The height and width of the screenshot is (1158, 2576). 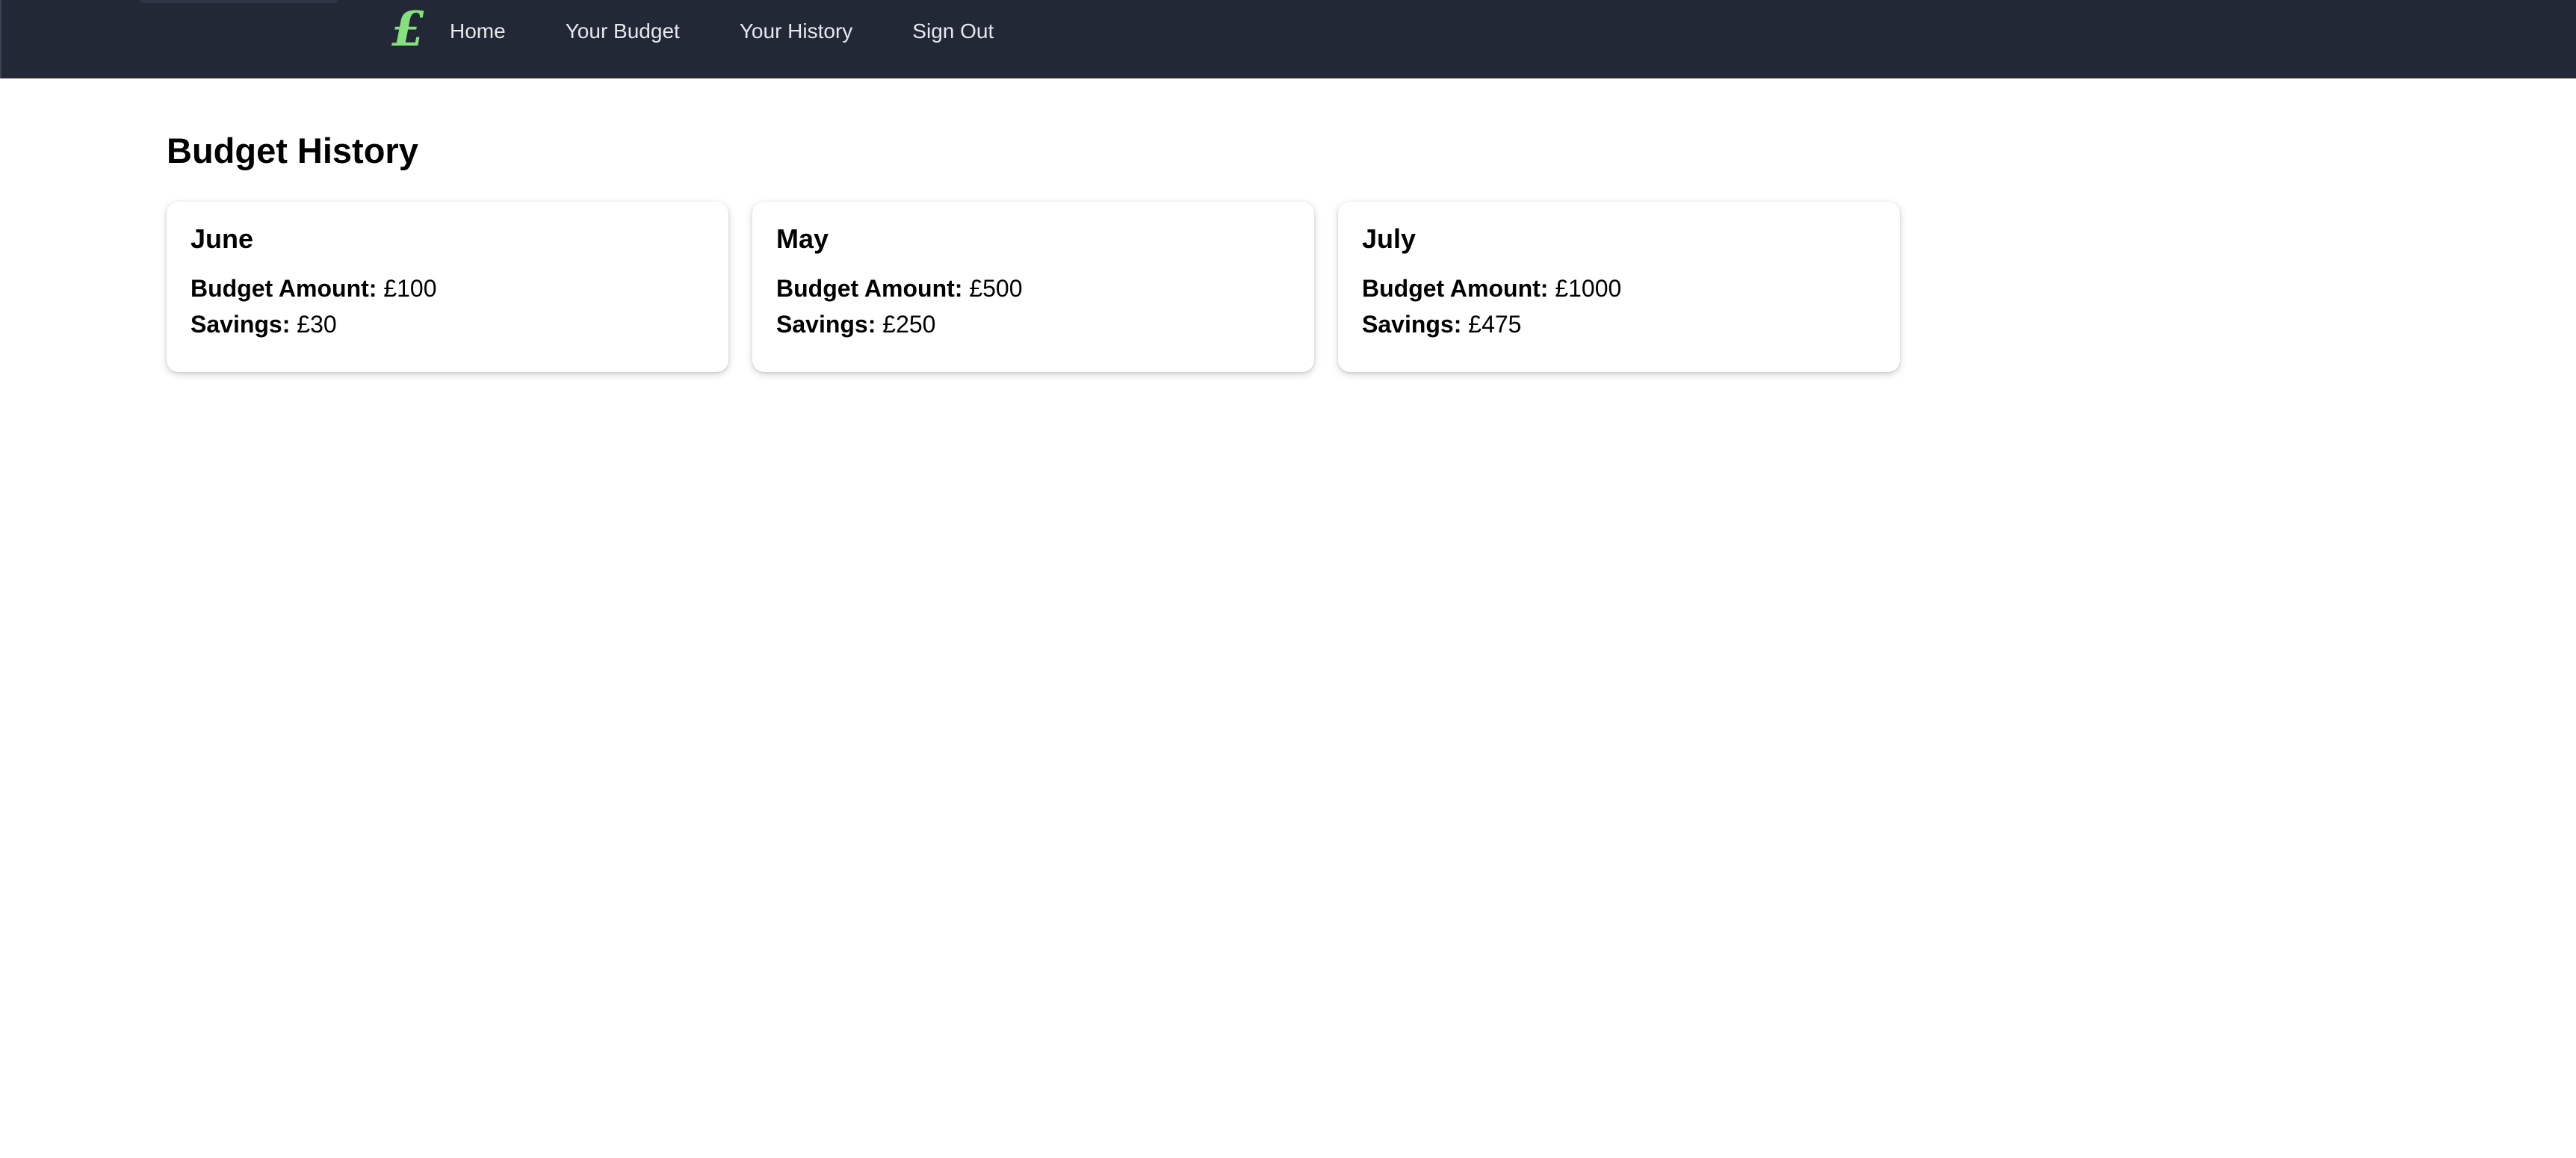 I want to click on budget-amount-row: Budget Amount: £500, so click(x=1033, y=288).